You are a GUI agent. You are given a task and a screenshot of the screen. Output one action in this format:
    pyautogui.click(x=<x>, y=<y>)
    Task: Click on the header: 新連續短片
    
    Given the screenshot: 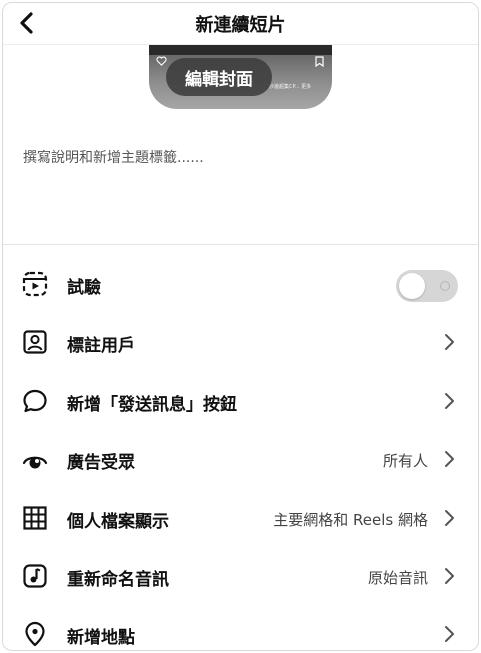 What is the action you would take?
    pyautogui.click(x=240, y=24)
    